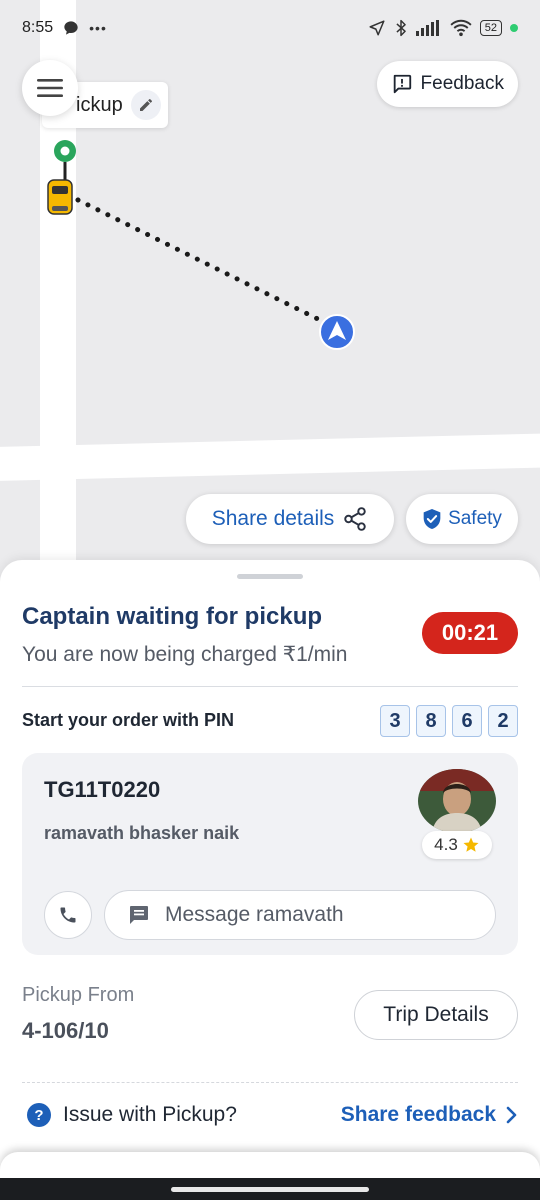  Describe the element at coordinates (432, 519) in the screenshot. I see `shield-icon` at that location.